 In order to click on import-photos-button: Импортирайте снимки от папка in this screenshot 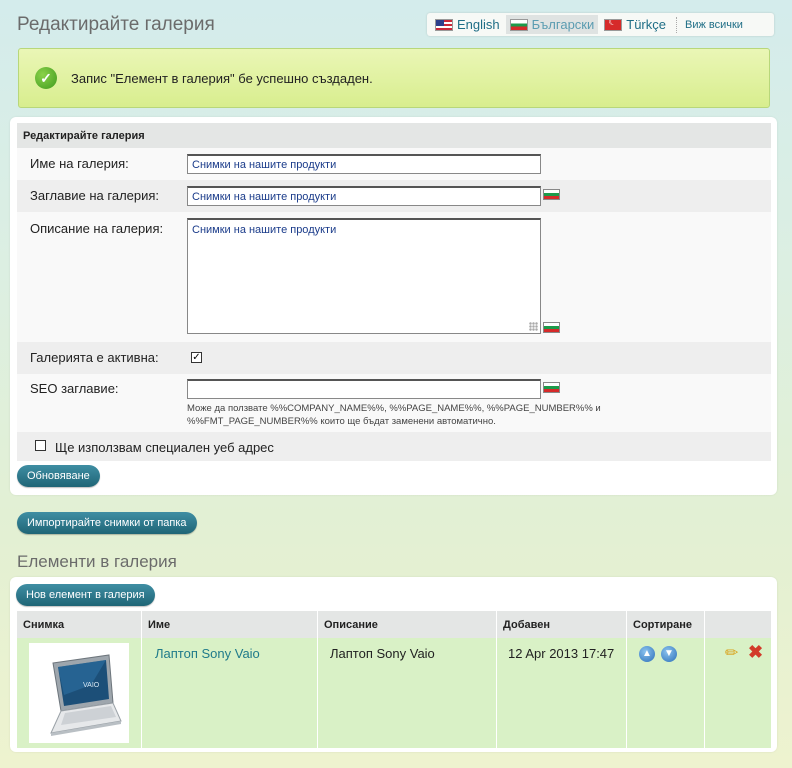, I will do `click(107, 523)`.